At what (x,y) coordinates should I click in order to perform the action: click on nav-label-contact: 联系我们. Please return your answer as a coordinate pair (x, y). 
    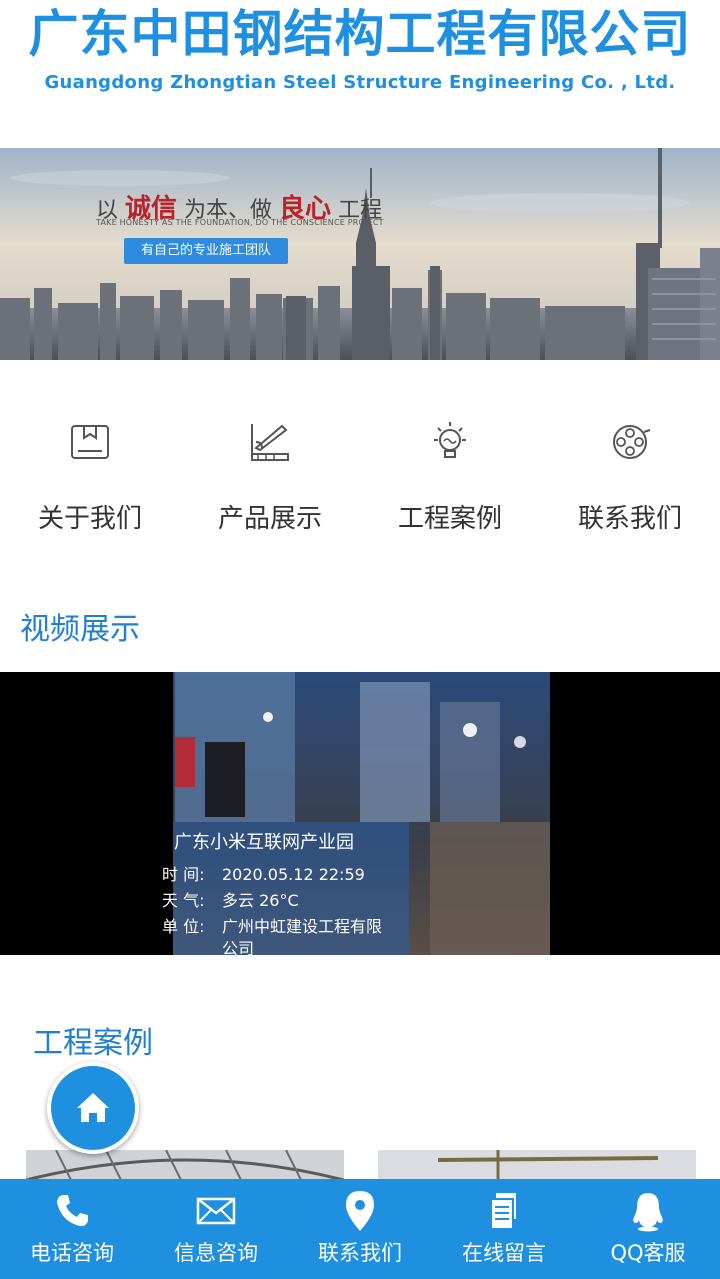
    Looking at the image, I should click on (629, 519).